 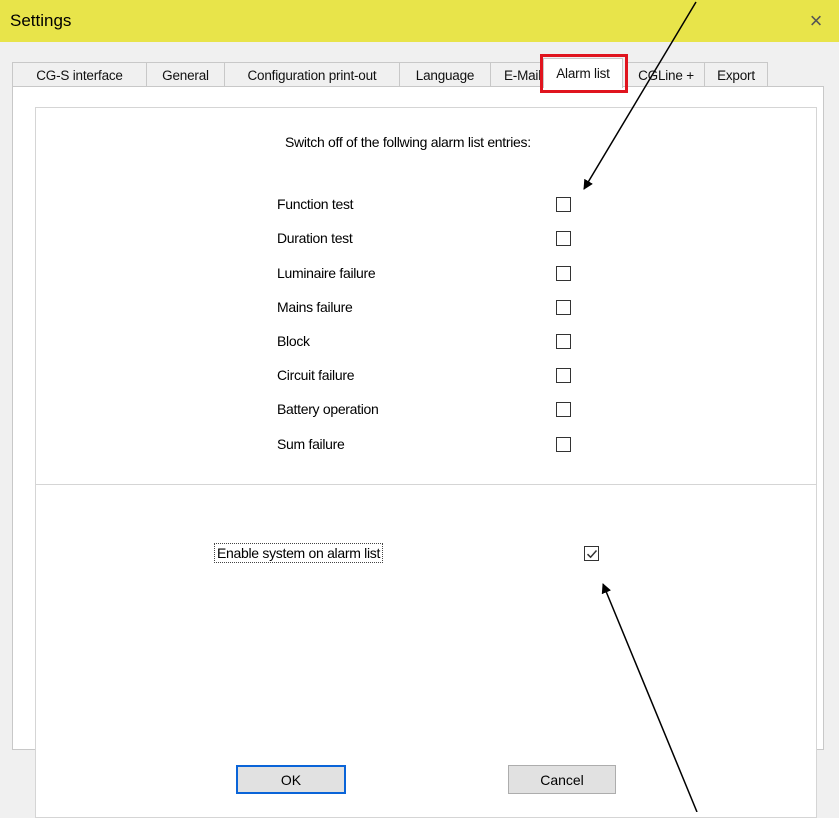 What do you see at coordinates (419, 21) in the screenshot?
I see `title-bar: Settings ×` at bounding box center [419, 21].